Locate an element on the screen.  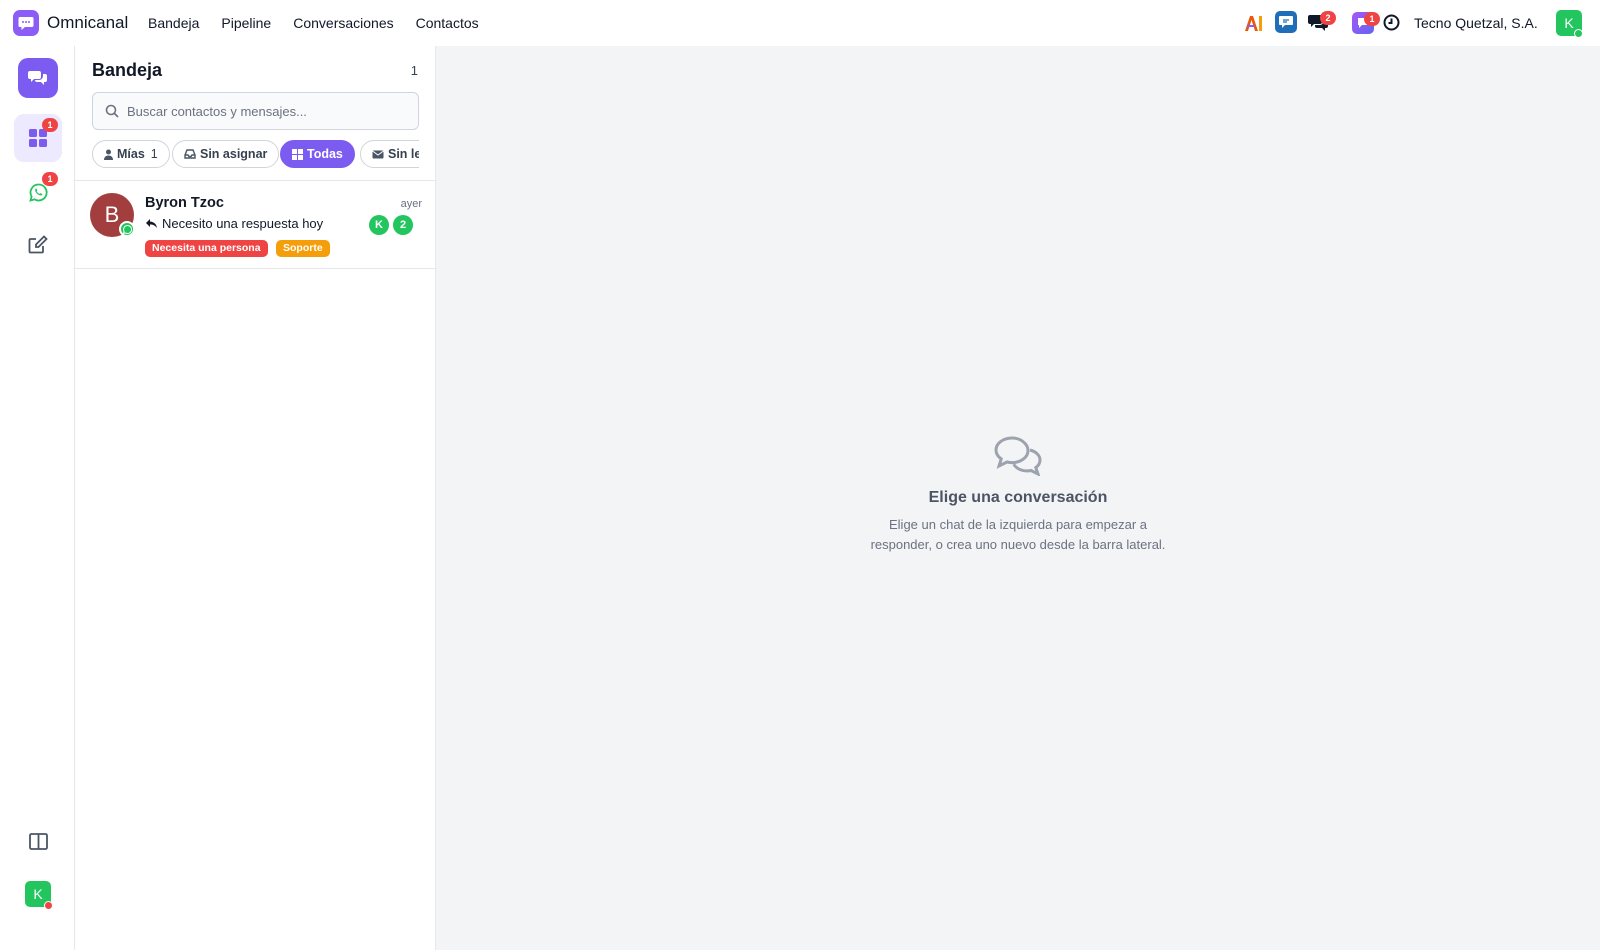
user-icon is located at coordinates (108, 154).